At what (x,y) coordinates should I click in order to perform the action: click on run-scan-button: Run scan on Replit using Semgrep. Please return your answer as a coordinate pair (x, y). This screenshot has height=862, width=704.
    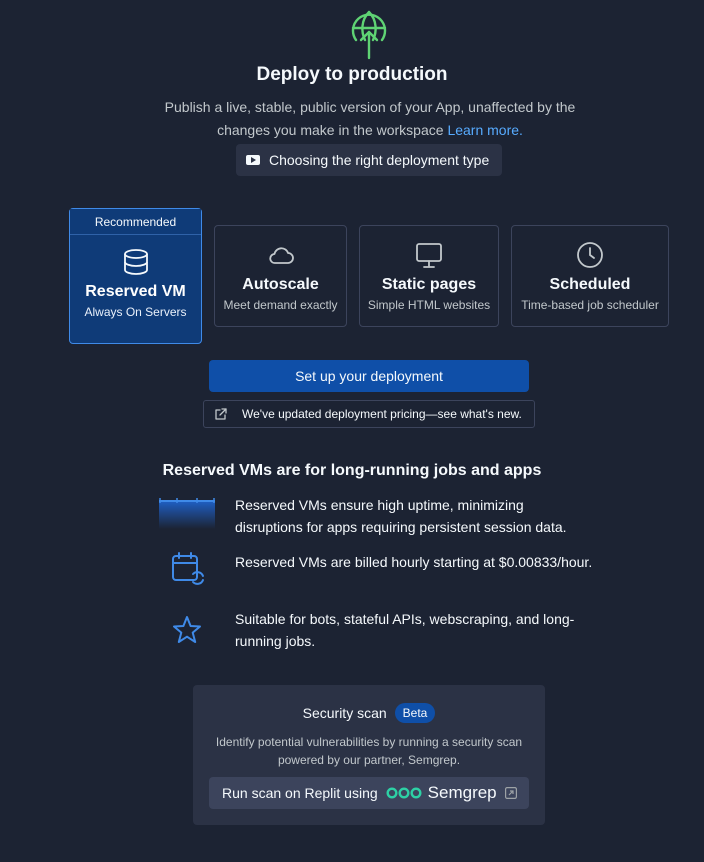
    Looking at the image, I should click on (369, 793).